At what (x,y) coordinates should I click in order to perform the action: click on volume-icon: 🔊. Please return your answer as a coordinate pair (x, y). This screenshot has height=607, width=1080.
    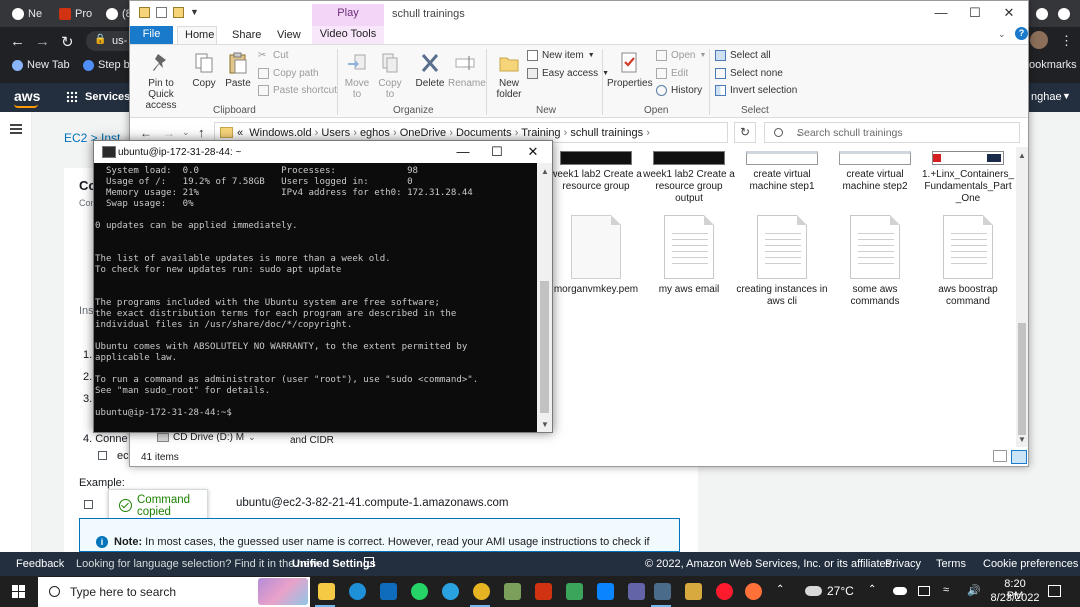
    Looking at the image, I should click on (974, 590).